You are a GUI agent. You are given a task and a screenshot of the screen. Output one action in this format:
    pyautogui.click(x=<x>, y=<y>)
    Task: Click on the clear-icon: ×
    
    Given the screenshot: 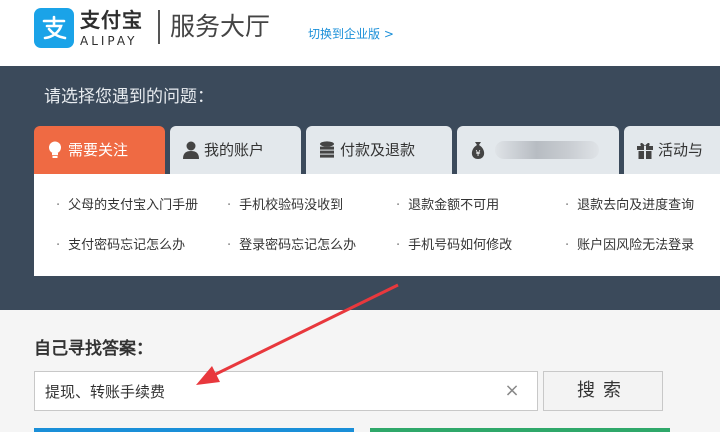 What is the action you would take?
    pyautogui.click(x=512, y=391)
    